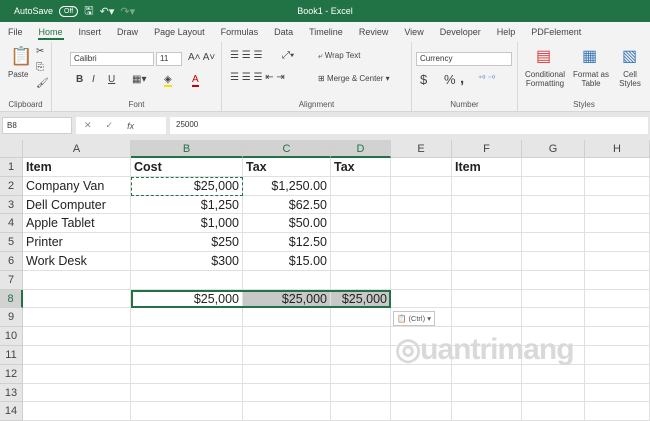 The width and height of the screenshot is (650, 421). Describe the element at coordinates (187, 261) in the screenshot. I see `cell-B6: $300` at that location.